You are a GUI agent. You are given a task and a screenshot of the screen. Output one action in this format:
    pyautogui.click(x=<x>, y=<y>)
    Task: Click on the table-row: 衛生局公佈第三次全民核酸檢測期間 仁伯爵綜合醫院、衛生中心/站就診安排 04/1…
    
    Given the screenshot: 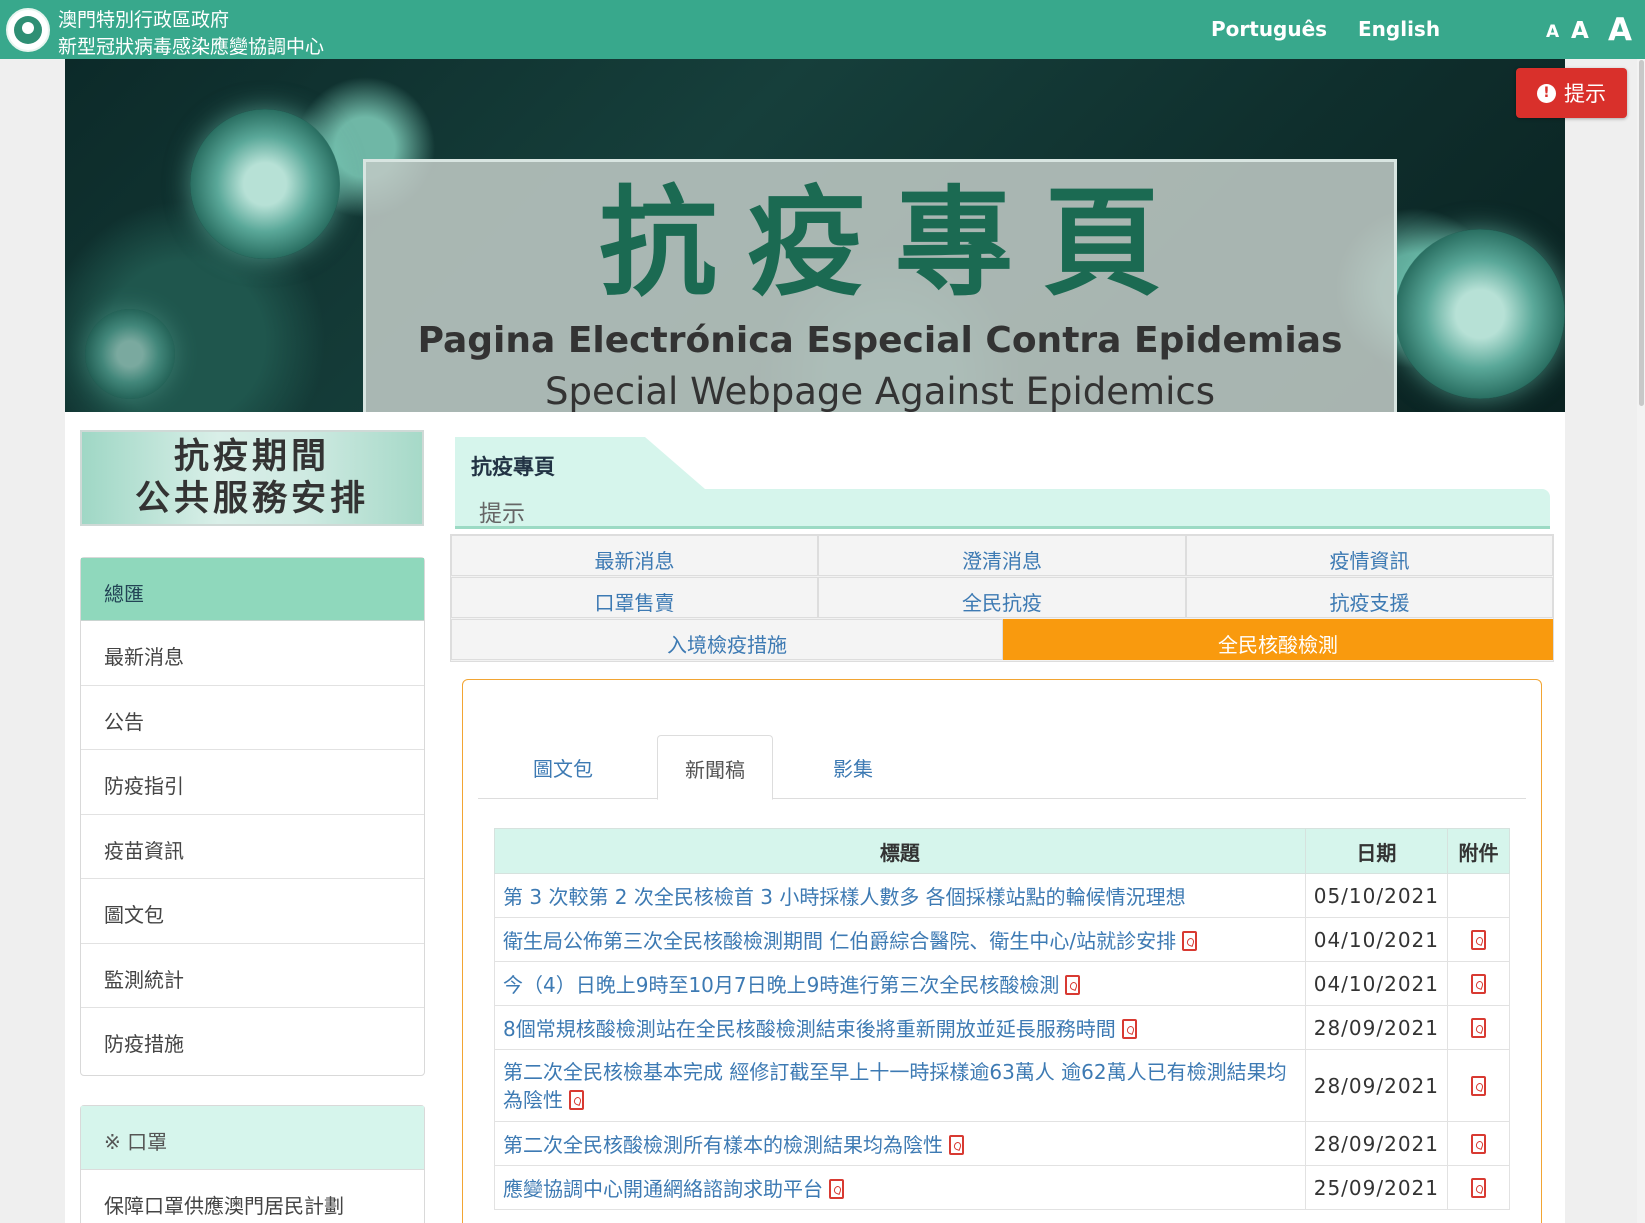 What is the action you would take?
    pyautogui.click(x=1002, y=939)
    